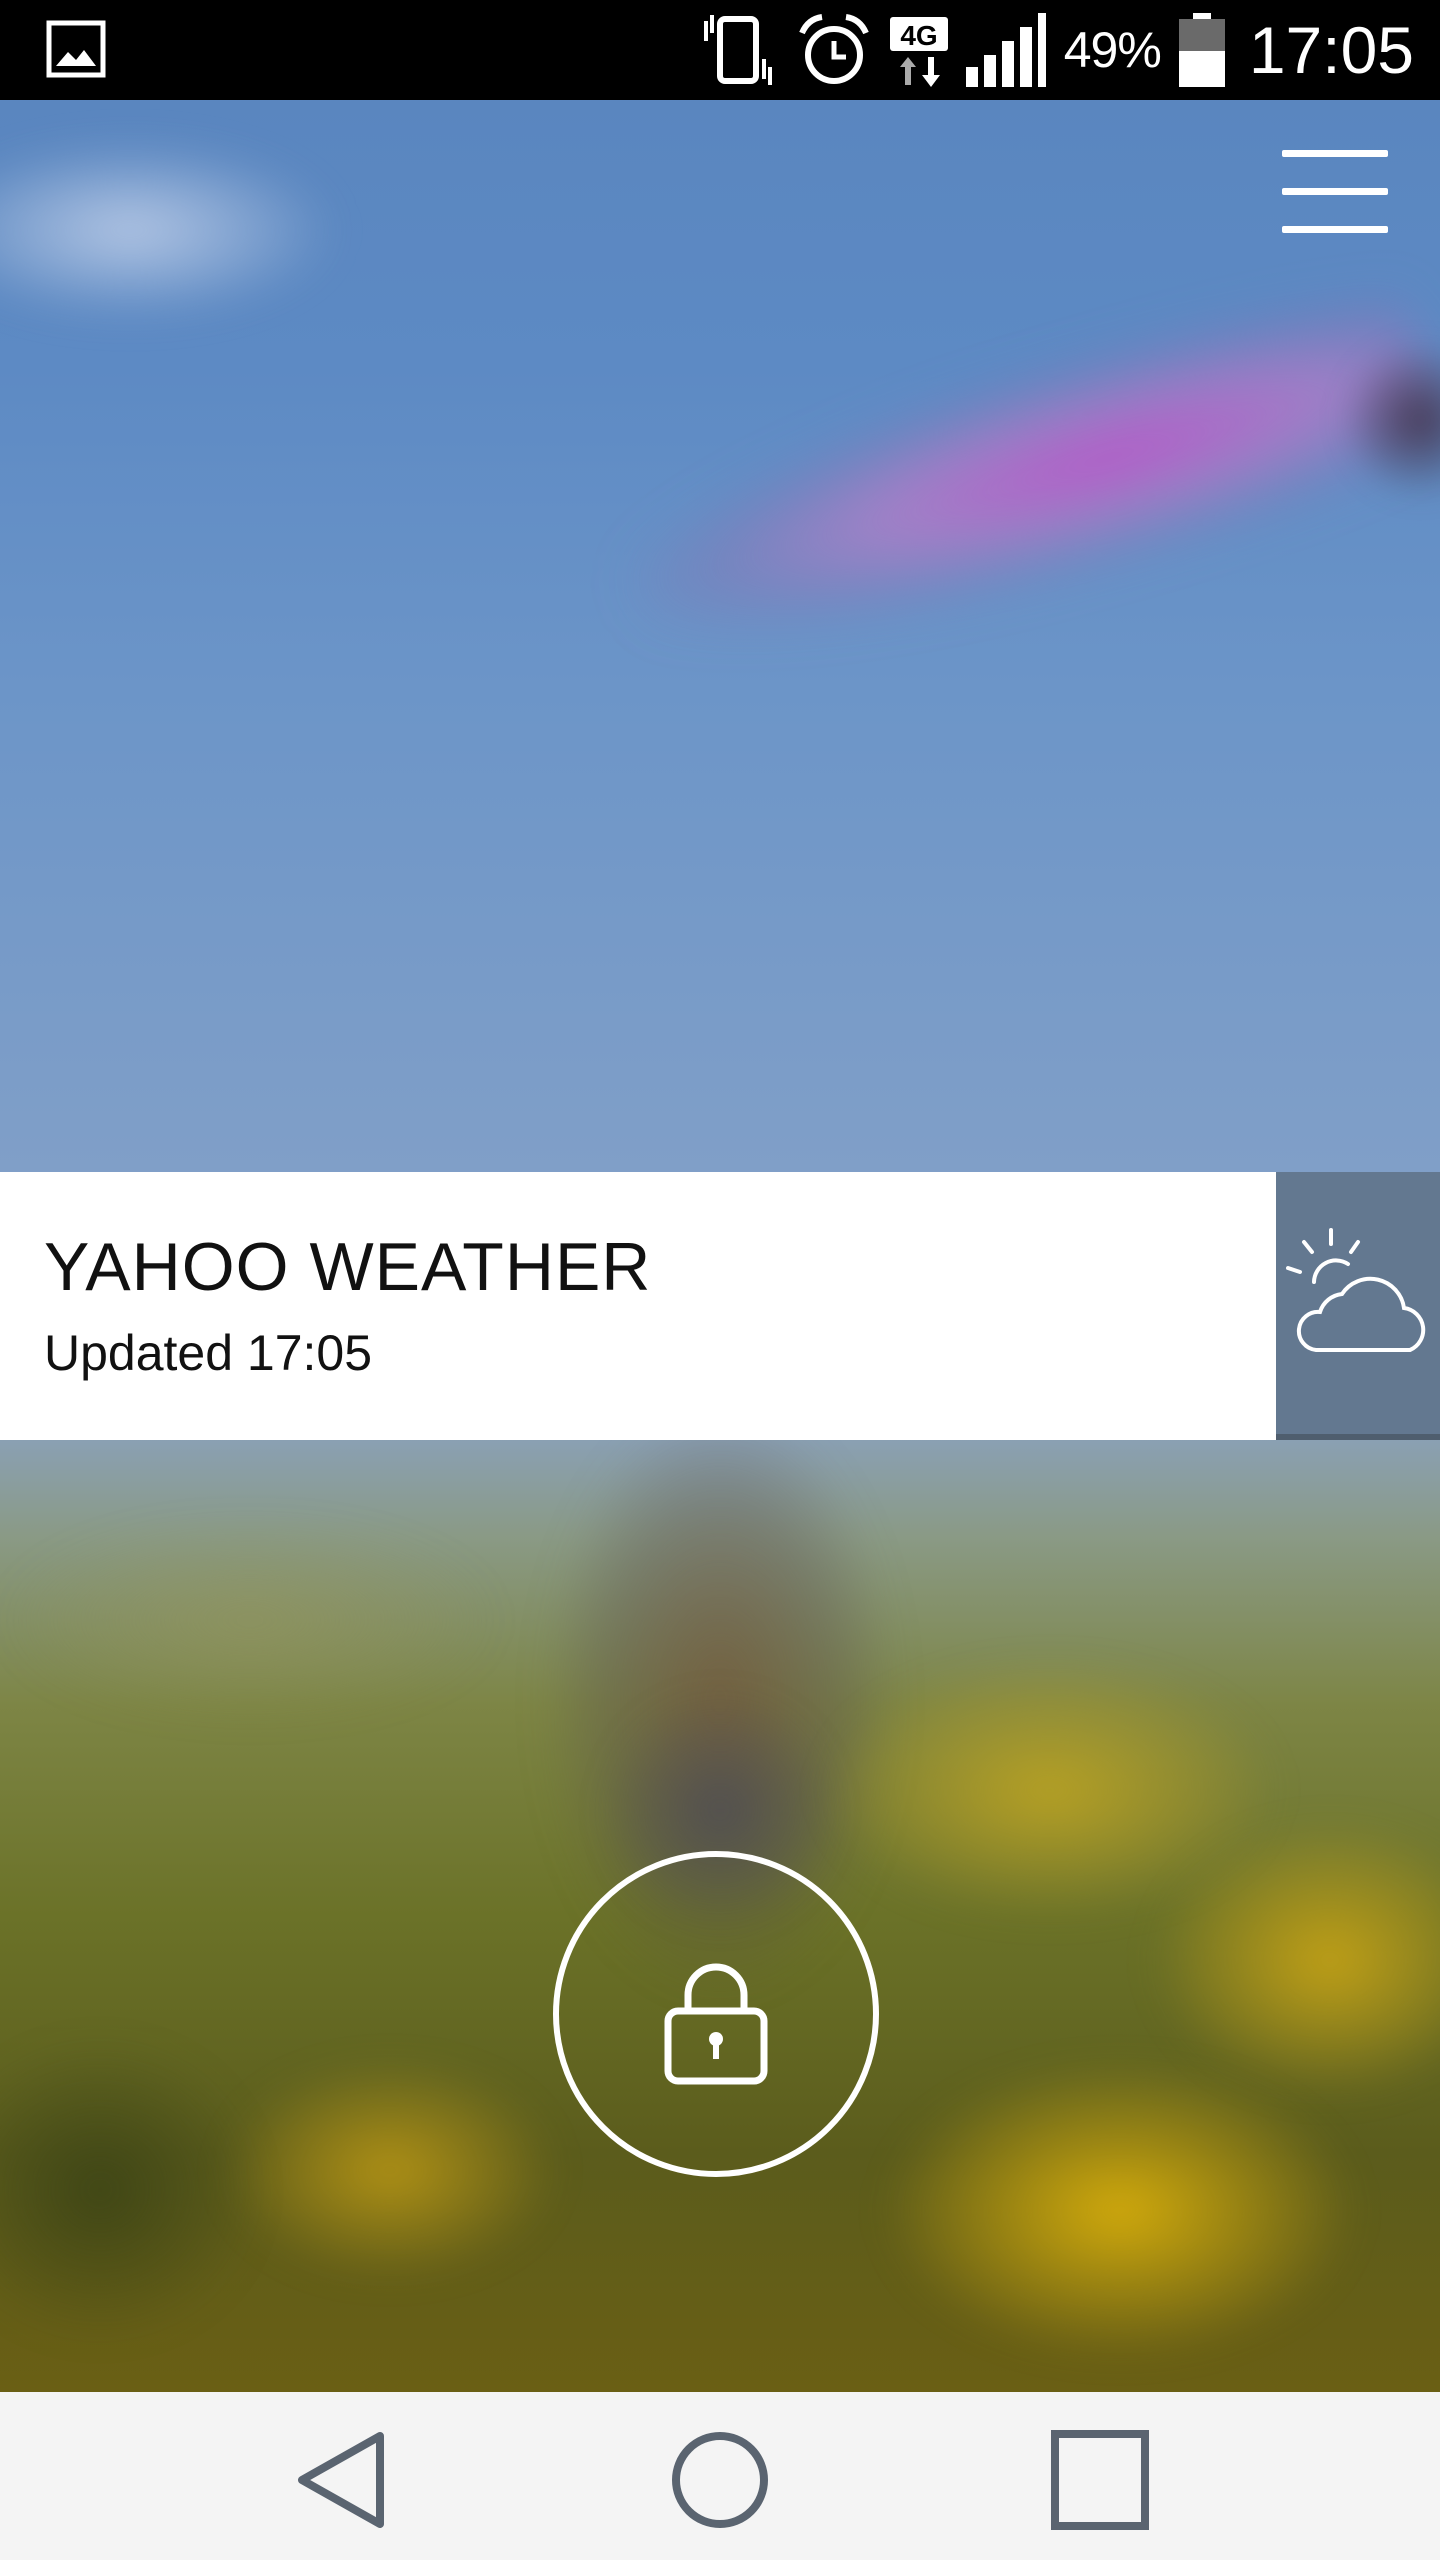 Image resolution: width=1440 pixels, height=2560 pixels. Describe the element at coordinates (638, 1306) in the screenshot. I see `weather-card: YAHOO WEATHER Updated 17:05` at that location.